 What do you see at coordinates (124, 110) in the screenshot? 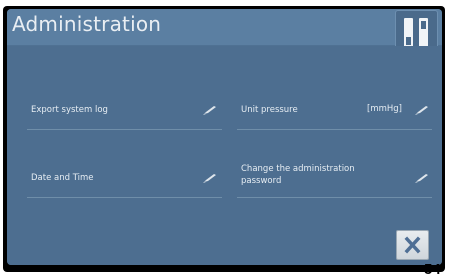
I see `setting-export-system-log: Export system log` at bounding box center [124, 110].